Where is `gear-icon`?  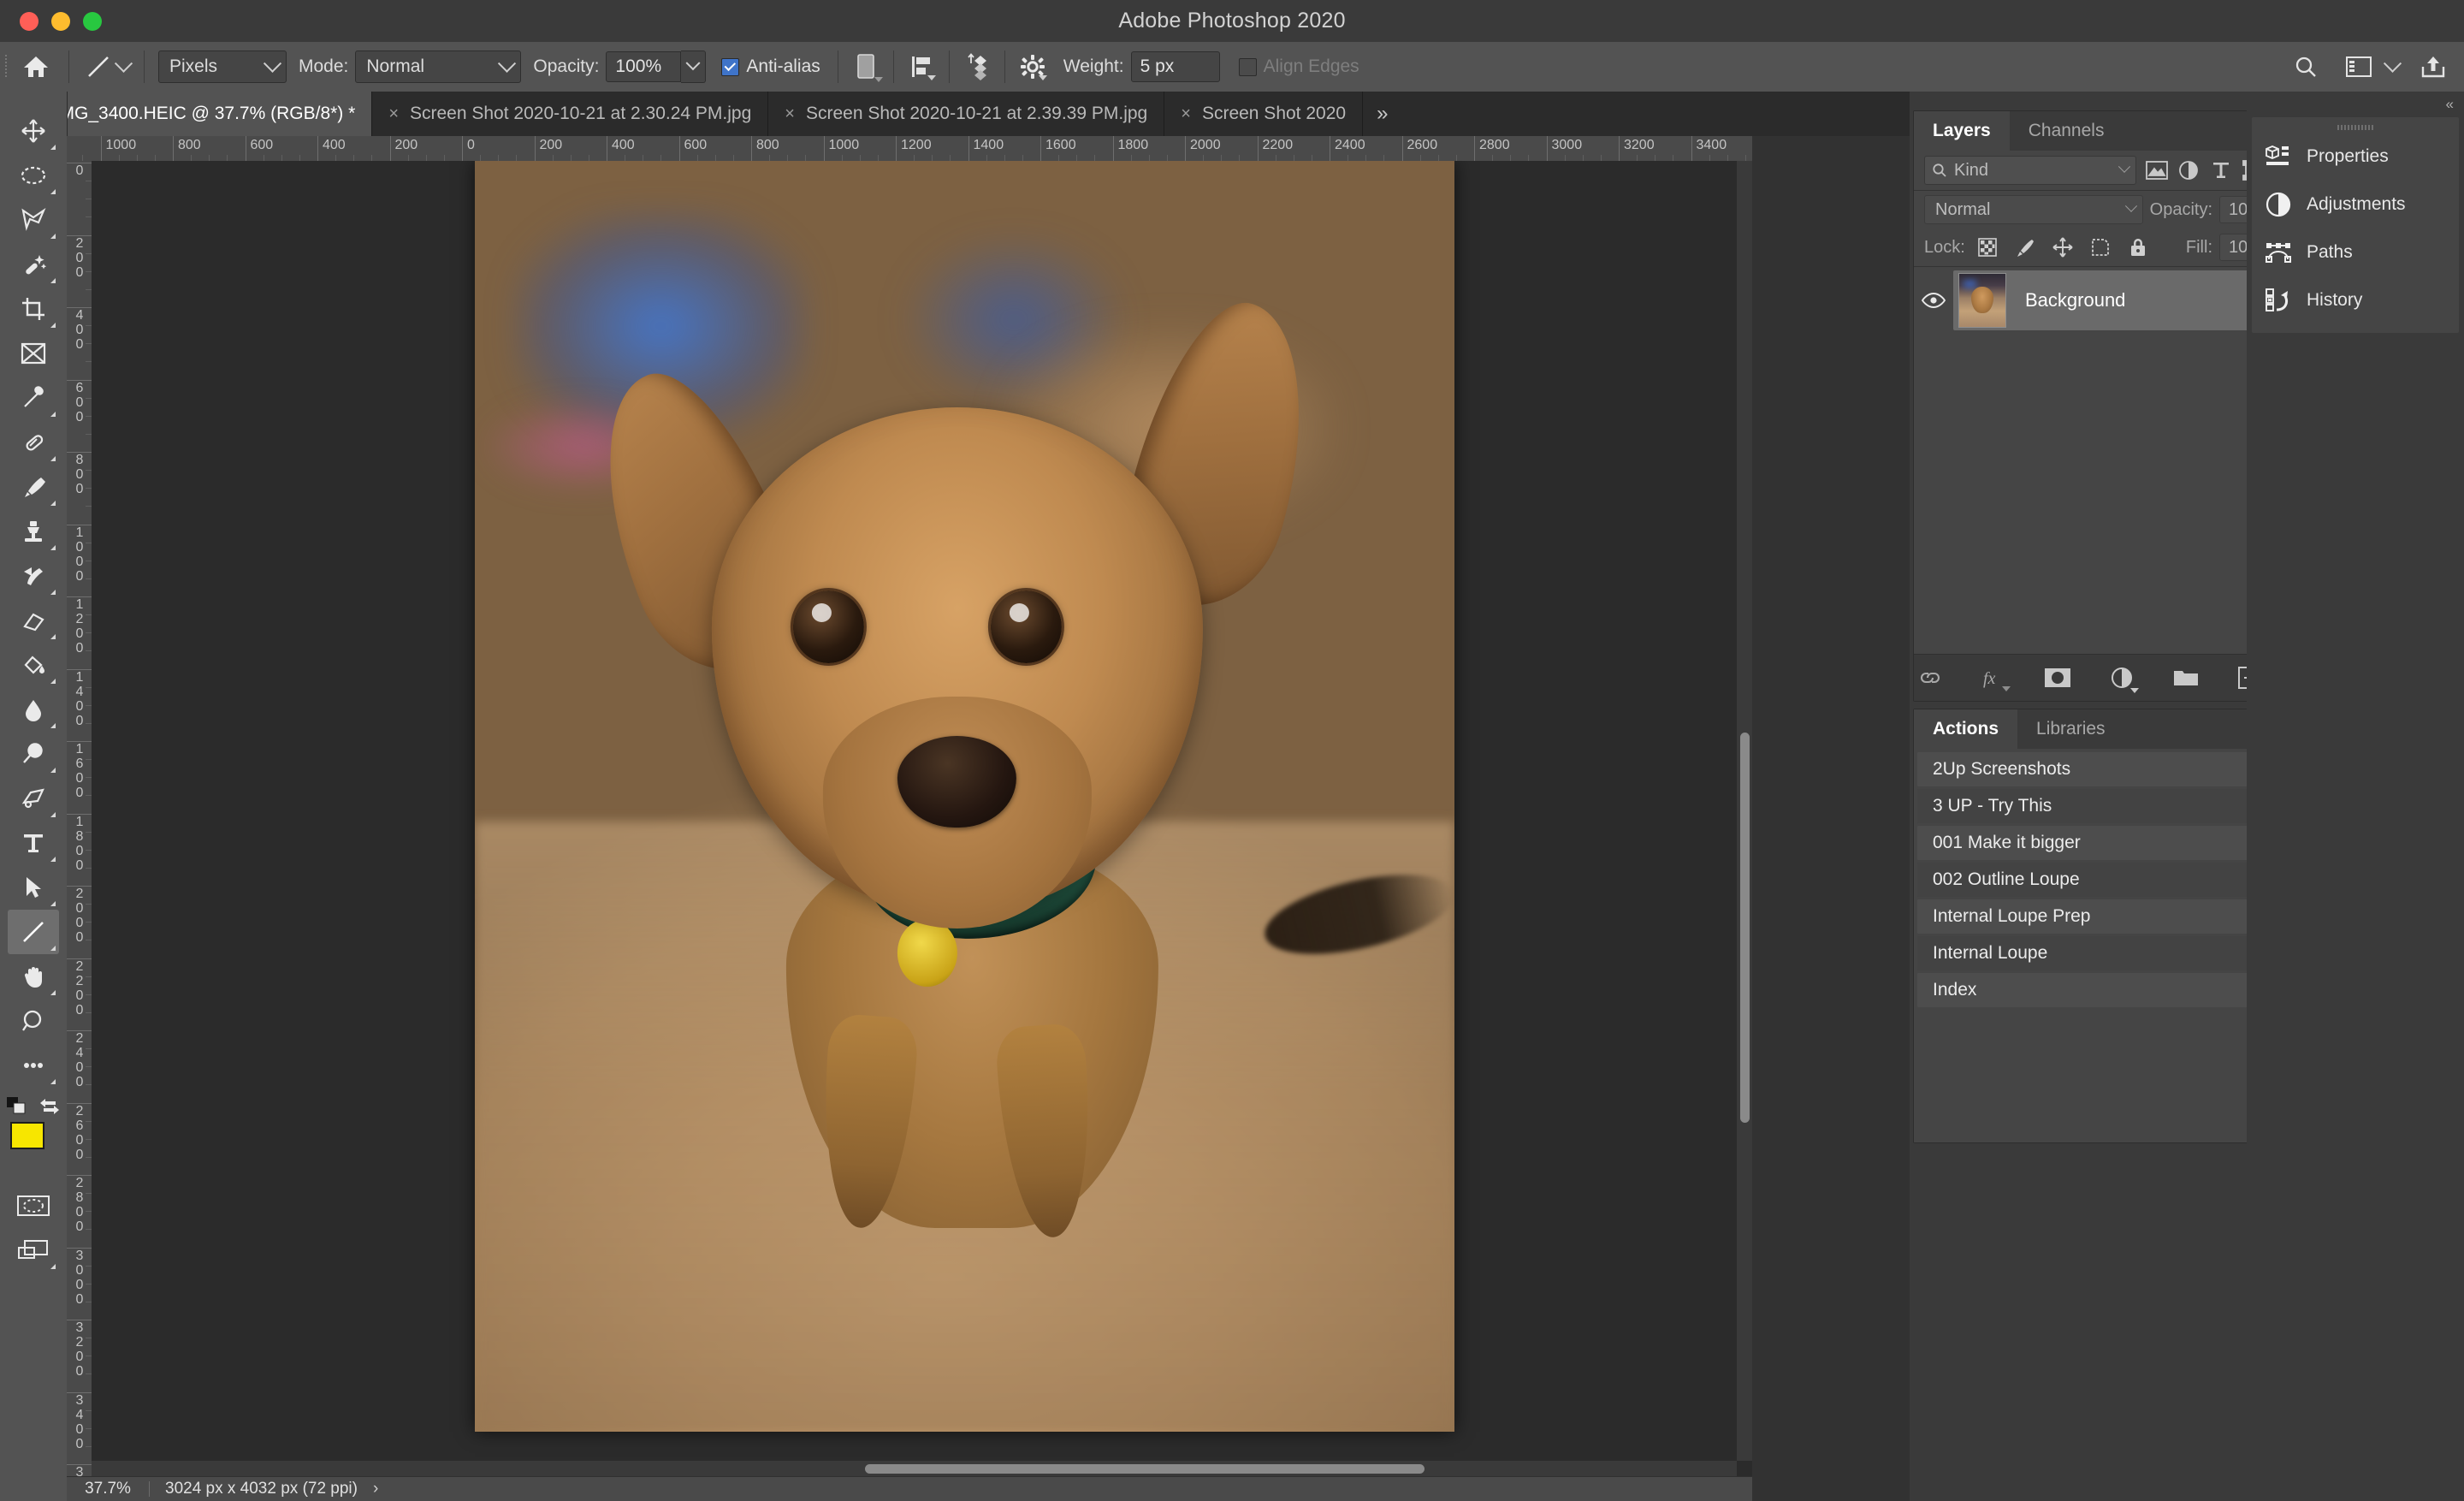 gear-icon is located at coordinates (1032, 67).